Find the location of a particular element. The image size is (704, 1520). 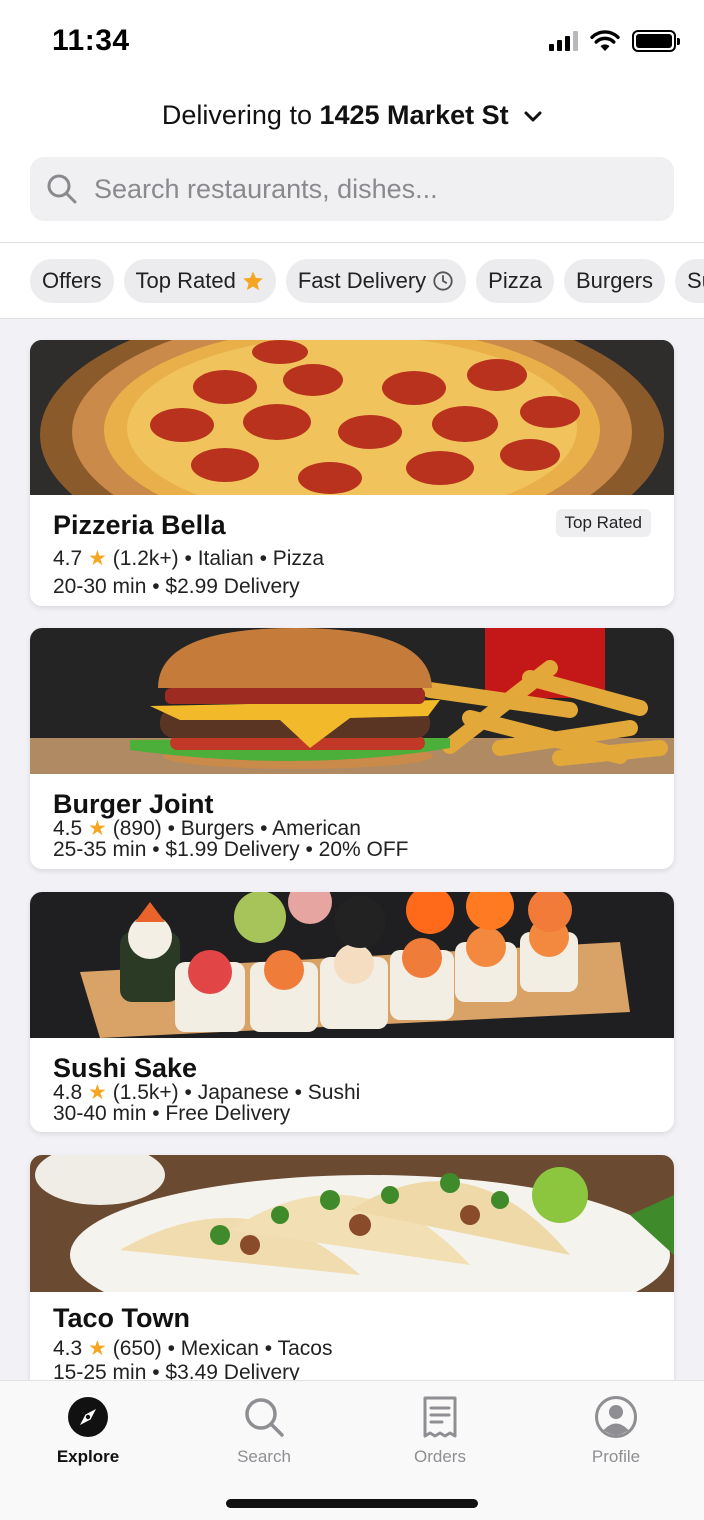

status-icons is located at coordinates (614, 41).